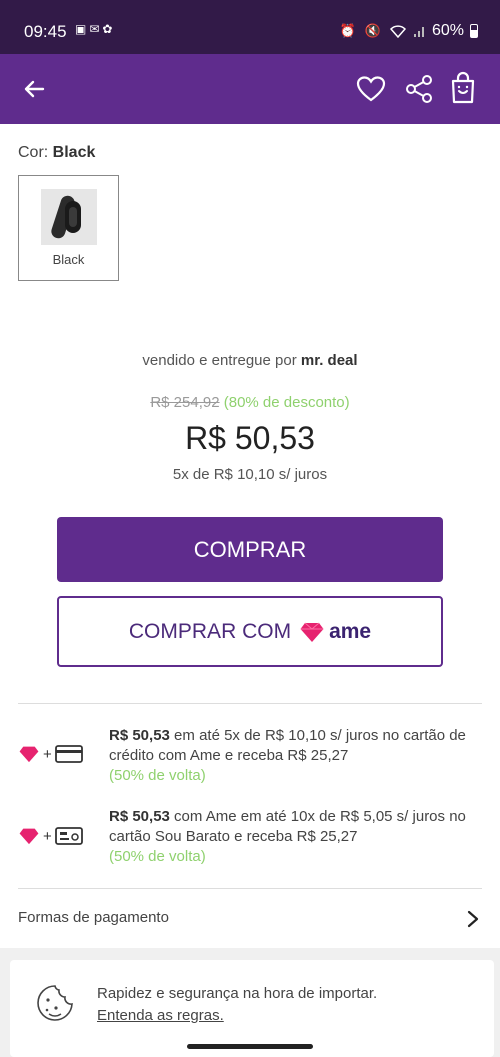  What do you see at coordinates (210, 631) in the screenshot?
I see `buy-with-ame-label: COMPRAR COM` at bounding box center [210, 631].